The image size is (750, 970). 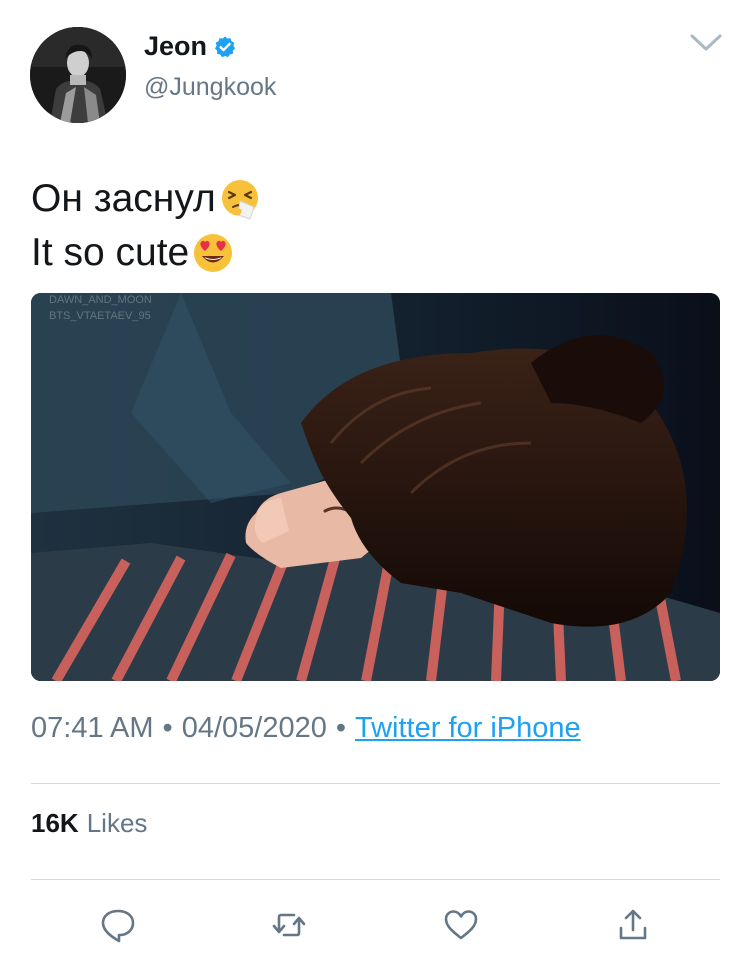 I want to click on share-button, so click(x=633, y=925).